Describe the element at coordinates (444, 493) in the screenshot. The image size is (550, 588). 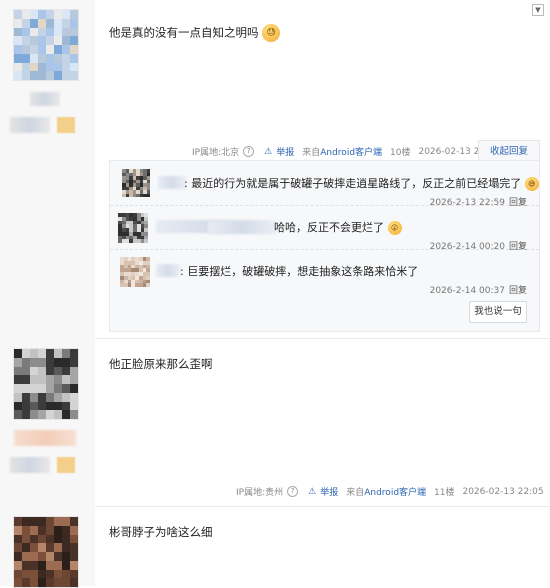
I see `floor-number: 11楼` at that location.